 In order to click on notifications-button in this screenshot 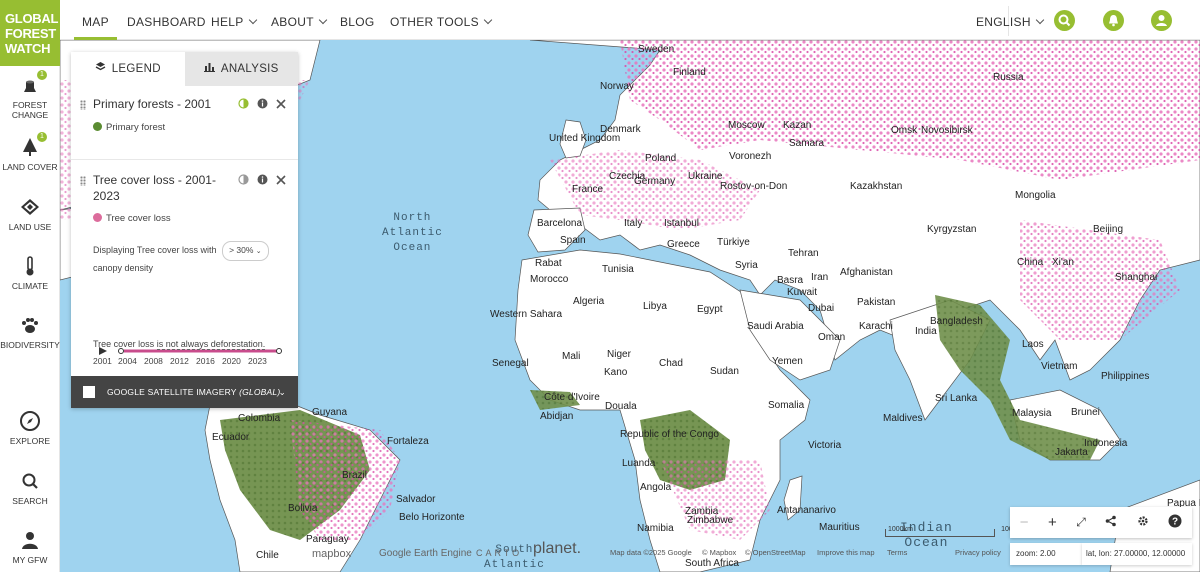, I will do `click(1113, 20)`.